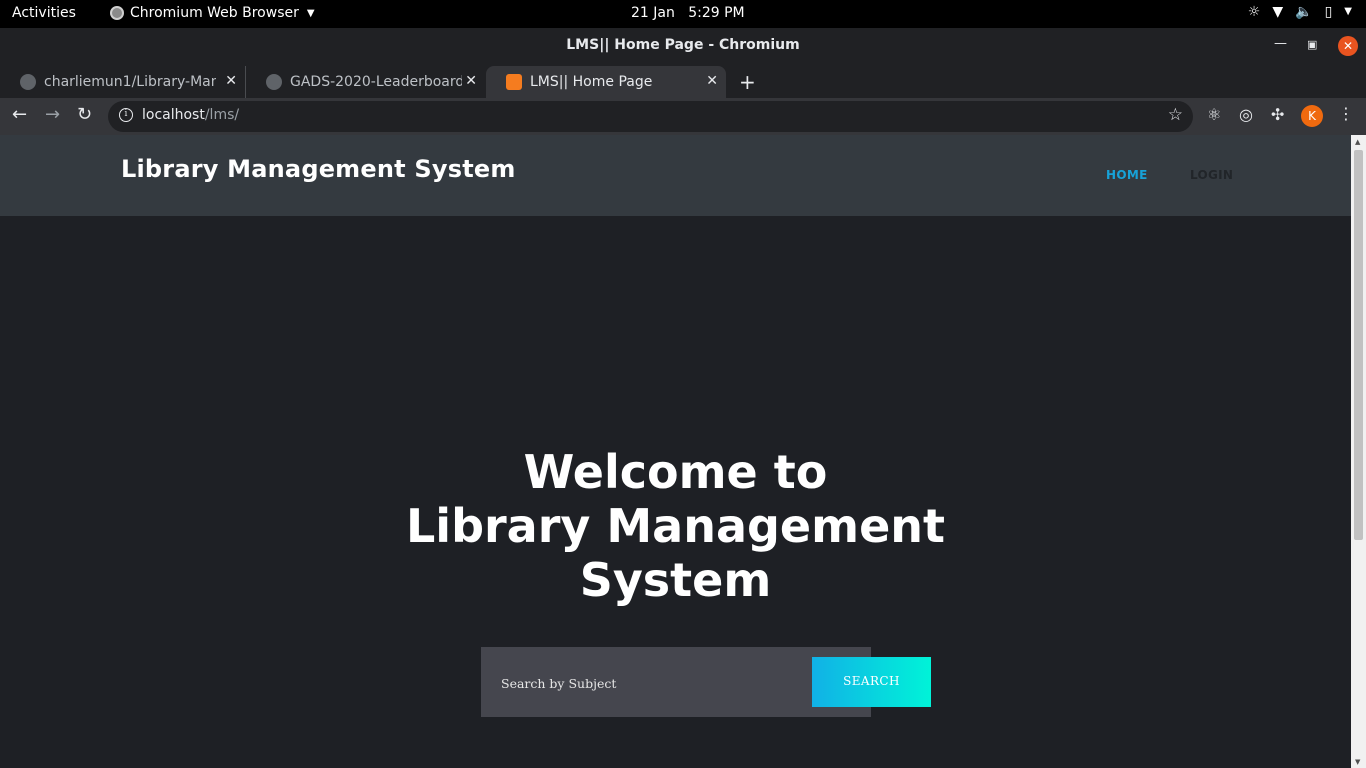 This screenshot has height=768, width=1366. What do you see at coordinates (559, 683) in the screenshot?
I see `search-placeholder: Search by Subject` at bounding box center [559, 683].